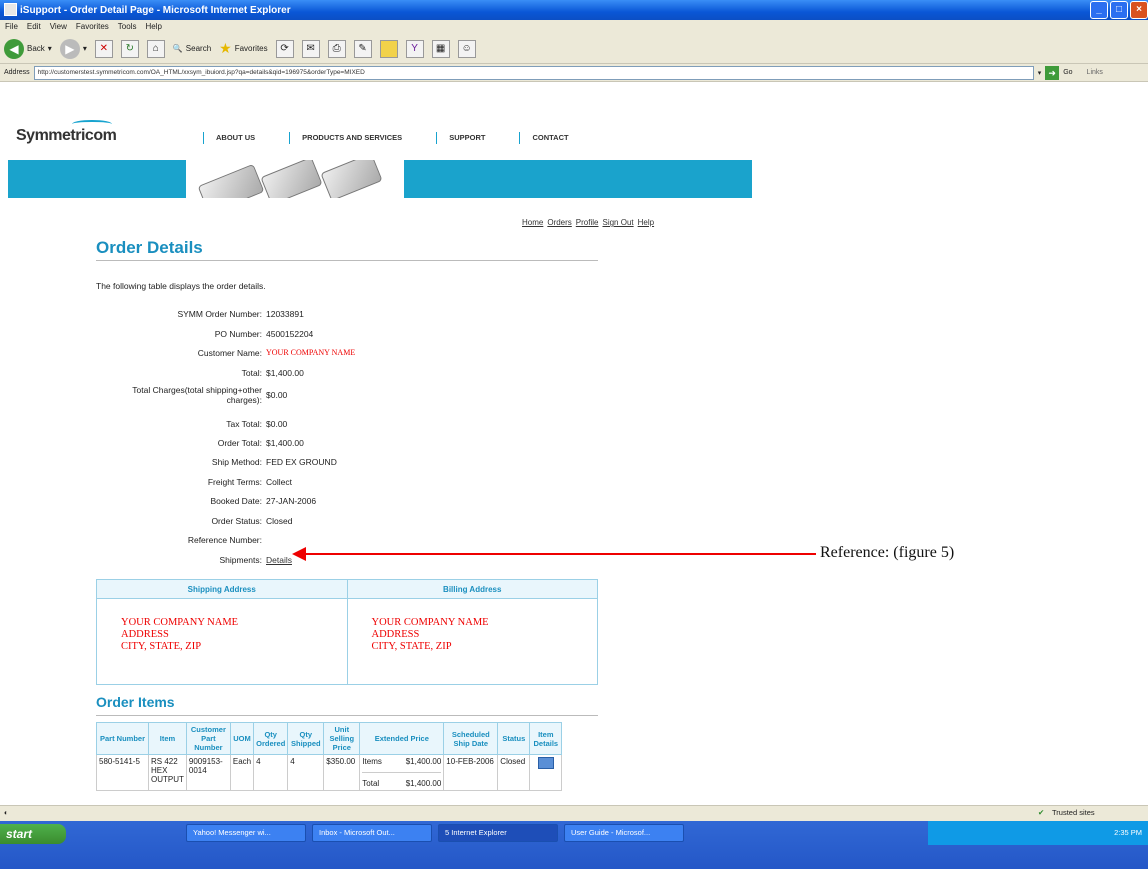  I want to click on task-internet-explorer: 5 Internet Explorer, so click(498, 833).